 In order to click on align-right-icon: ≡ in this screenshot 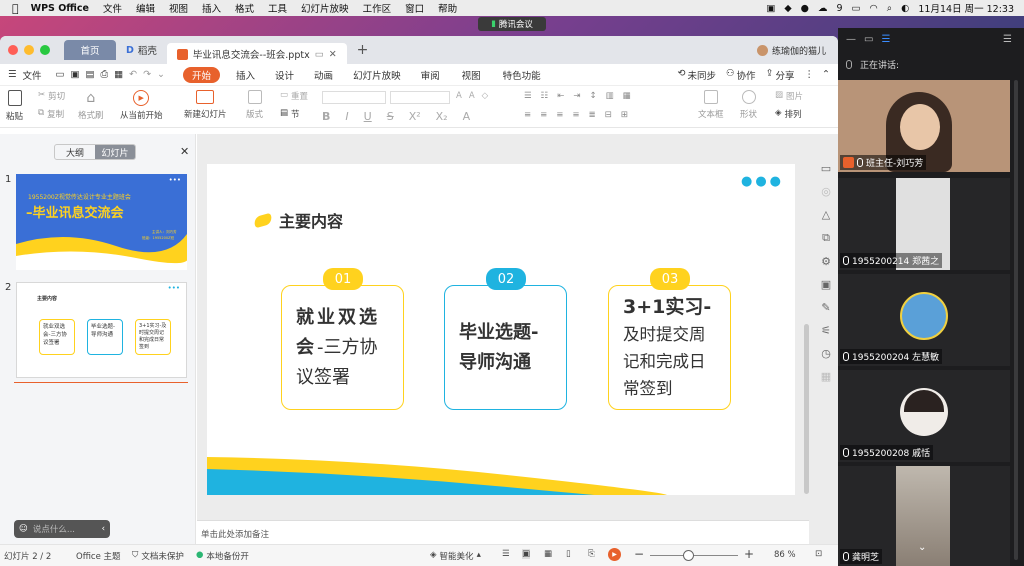, I will do `click(559, 115)`.